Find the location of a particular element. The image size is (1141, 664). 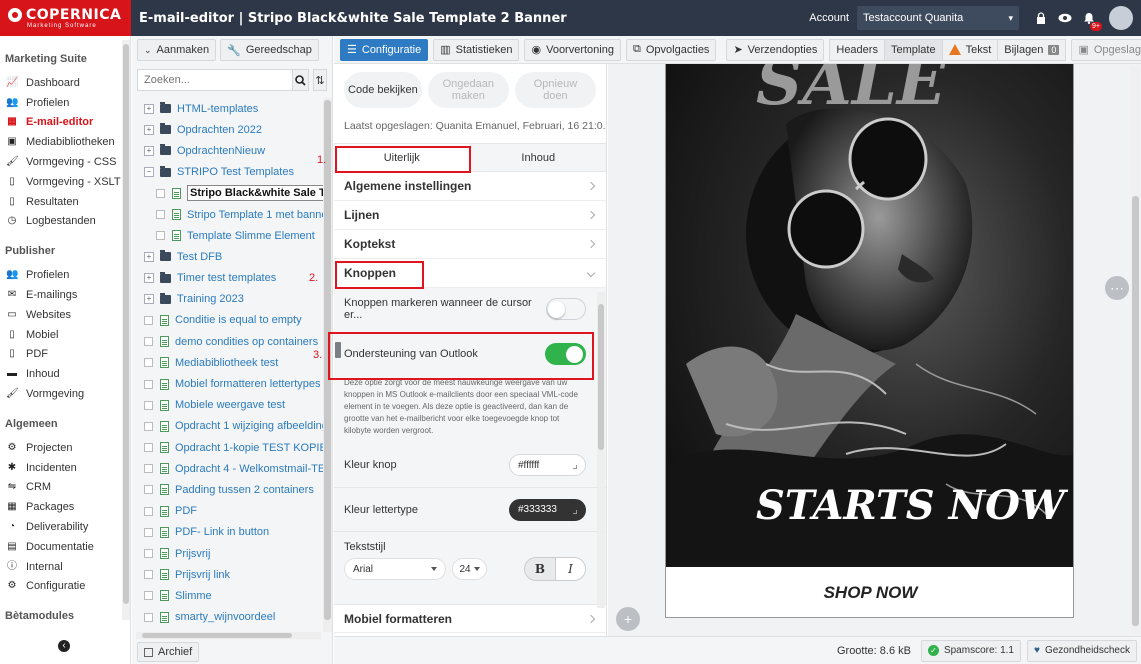

tree-folder: + Opdrachten 2022 is located at coordinates (228, 129).